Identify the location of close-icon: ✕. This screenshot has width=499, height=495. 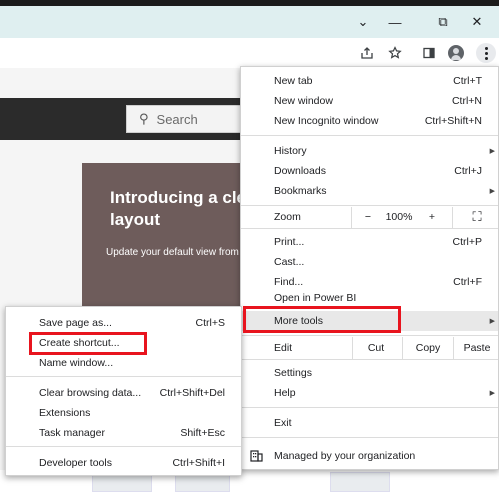
(477, 21).